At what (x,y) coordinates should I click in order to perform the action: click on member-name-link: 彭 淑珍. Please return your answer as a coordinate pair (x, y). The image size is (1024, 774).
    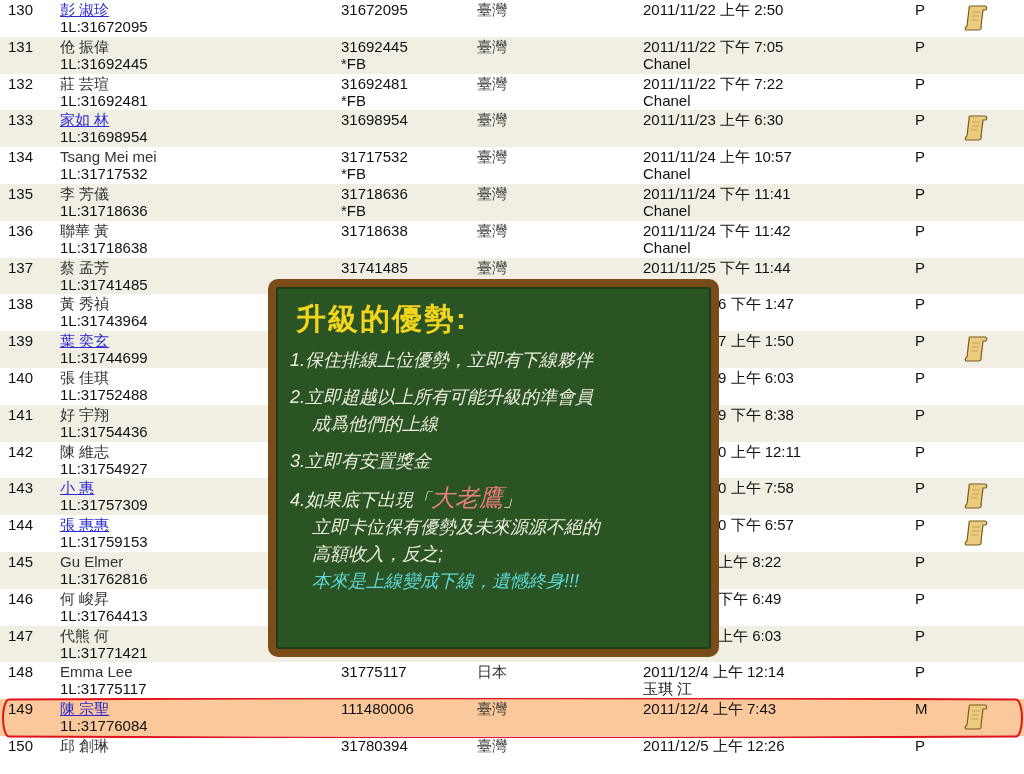
    Looking at the image, I should click on (85, 9).